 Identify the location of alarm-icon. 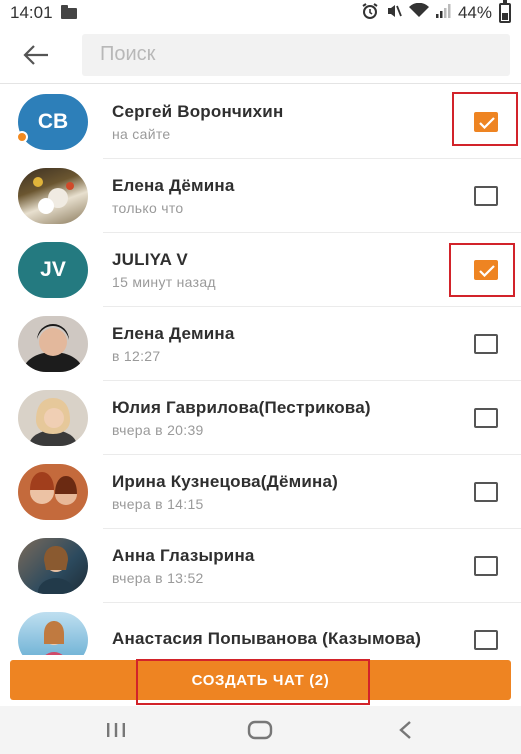
(370, 13).